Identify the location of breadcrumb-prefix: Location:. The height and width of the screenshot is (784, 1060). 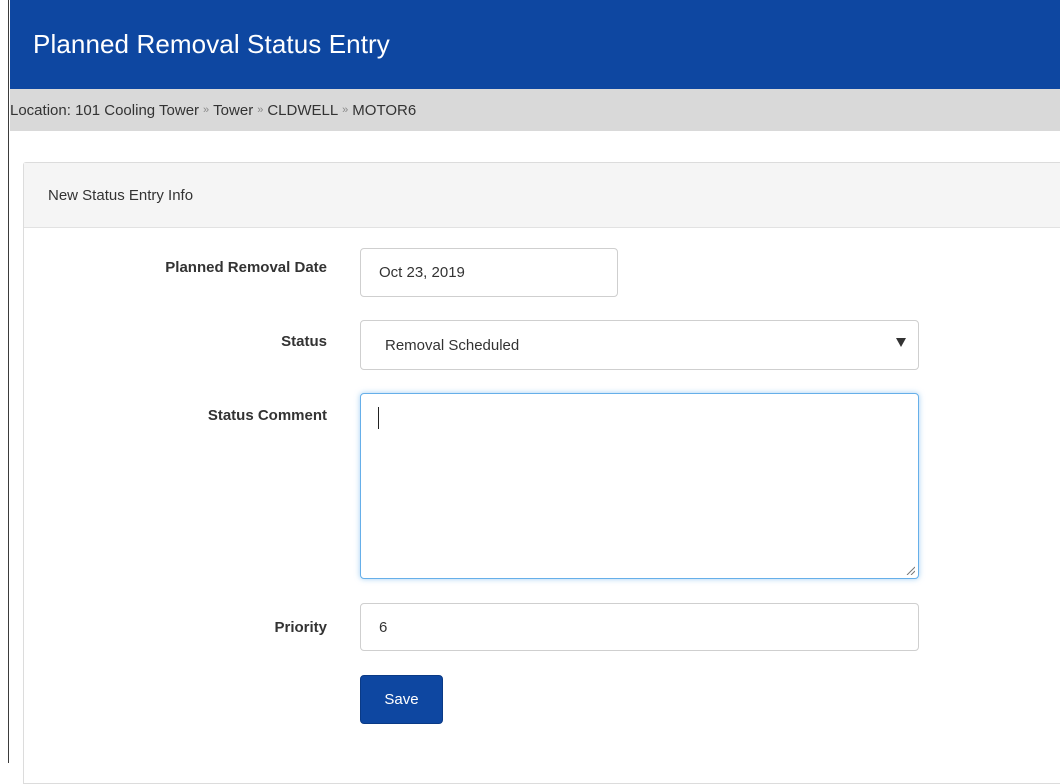
(40, 110).